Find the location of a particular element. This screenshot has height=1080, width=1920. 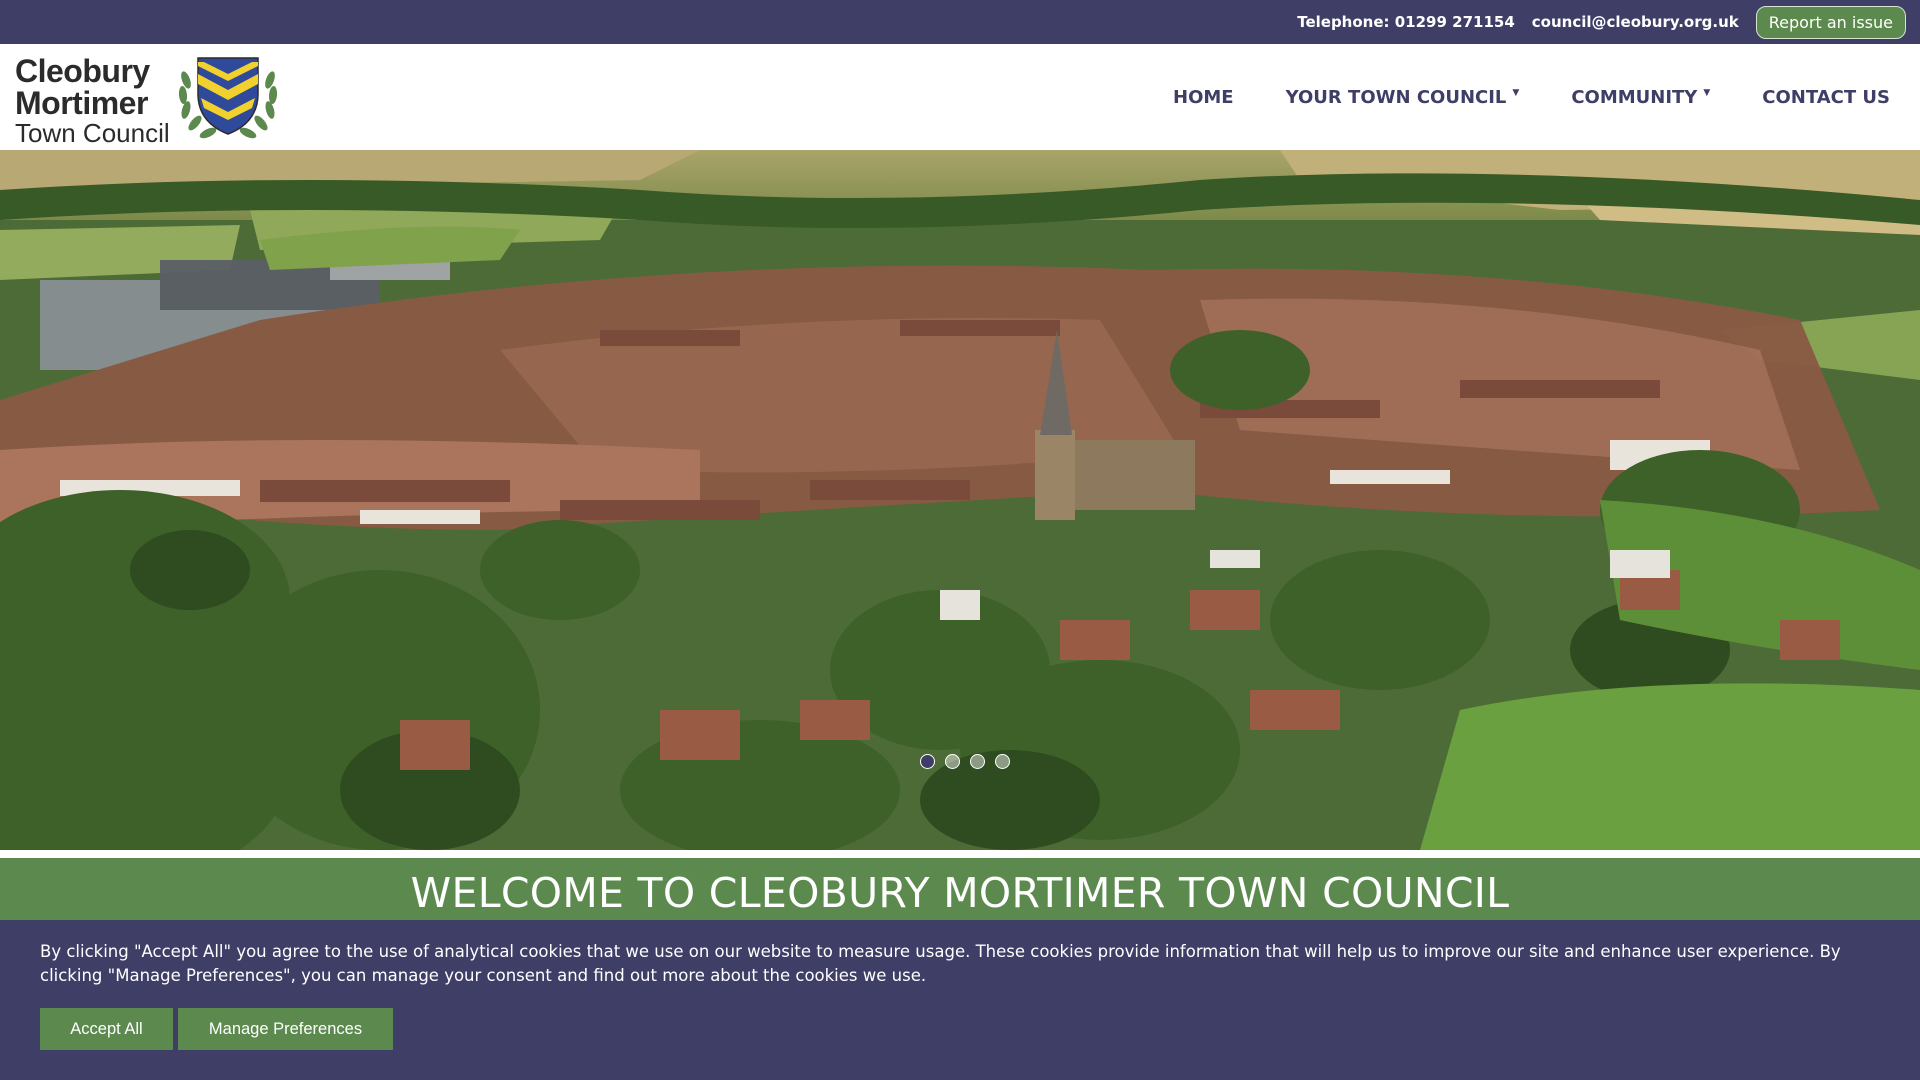

nav-item-label: HOME is located at coordinates (1203, 97).